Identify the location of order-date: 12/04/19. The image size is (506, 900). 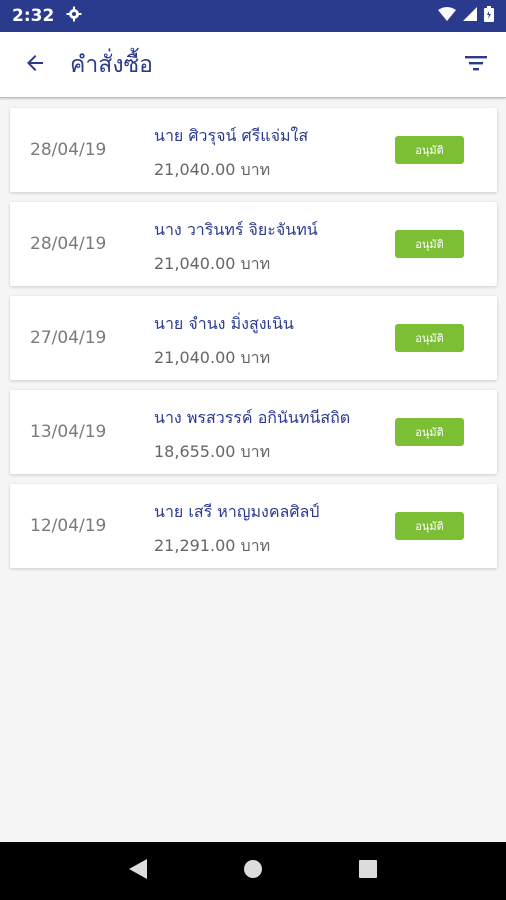
(68, 526).